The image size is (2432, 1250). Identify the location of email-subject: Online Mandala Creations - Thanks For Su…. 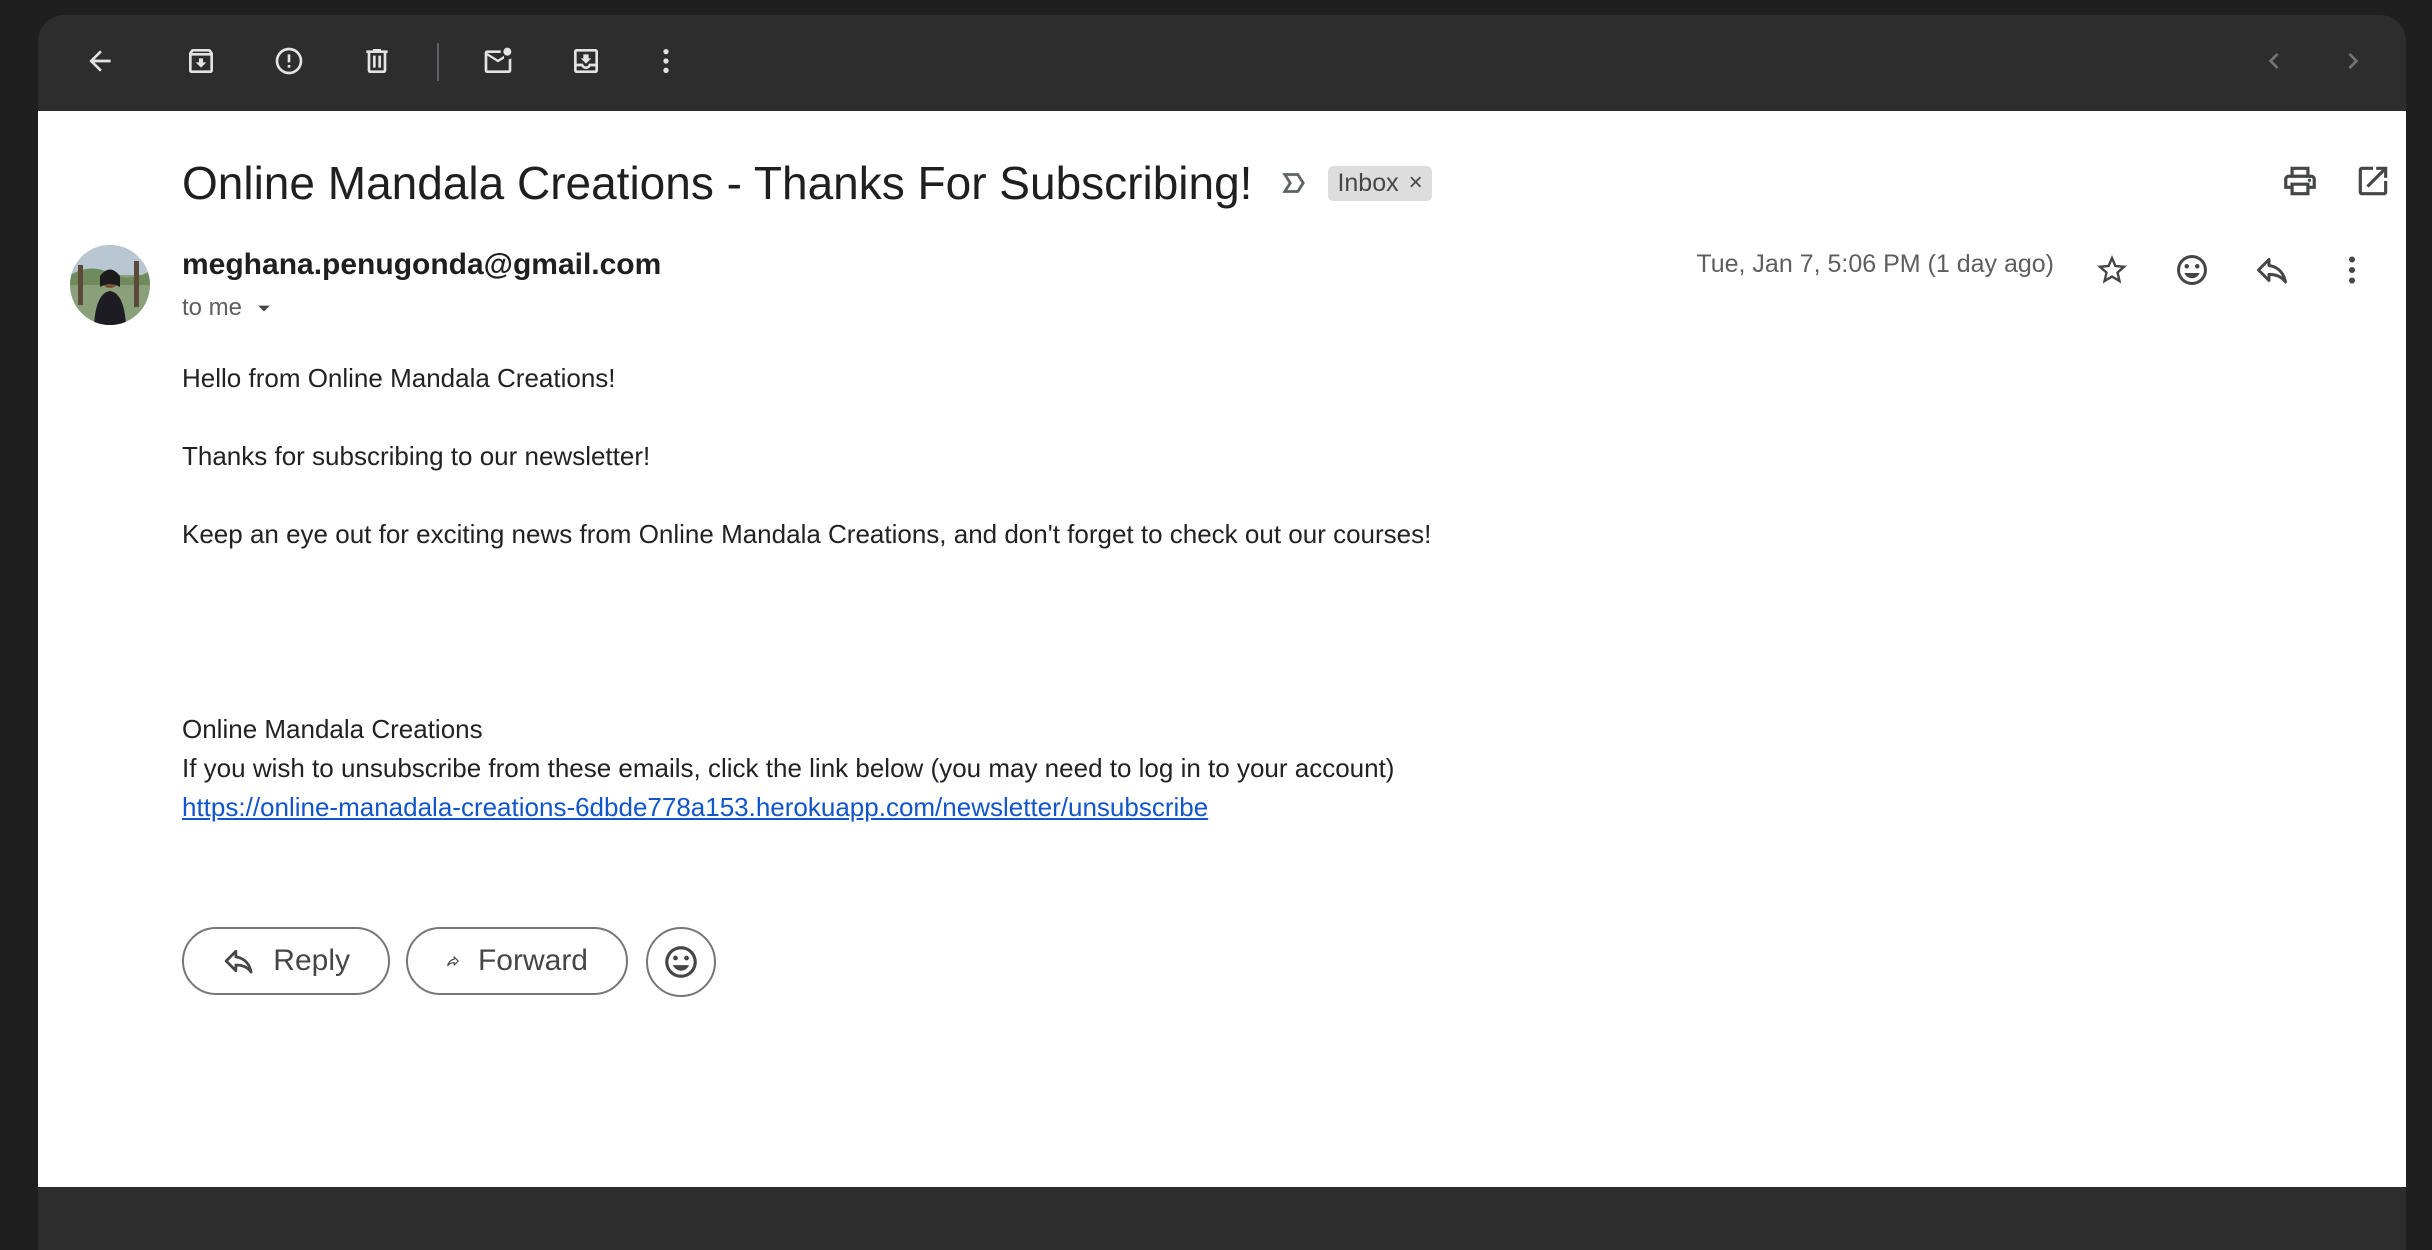
(717, 183).